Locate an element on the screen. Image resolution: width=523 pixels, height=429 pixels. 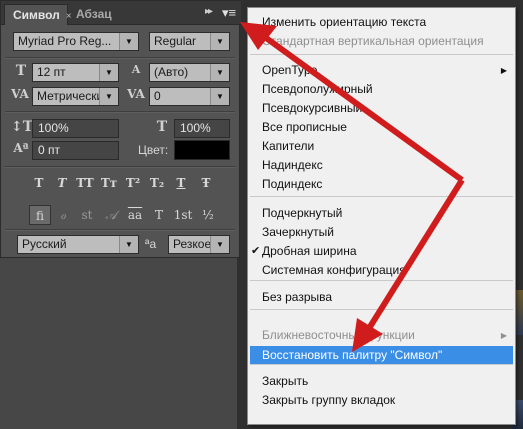
menu-item-label: Без разрыва is located at coordinates (297, 297).